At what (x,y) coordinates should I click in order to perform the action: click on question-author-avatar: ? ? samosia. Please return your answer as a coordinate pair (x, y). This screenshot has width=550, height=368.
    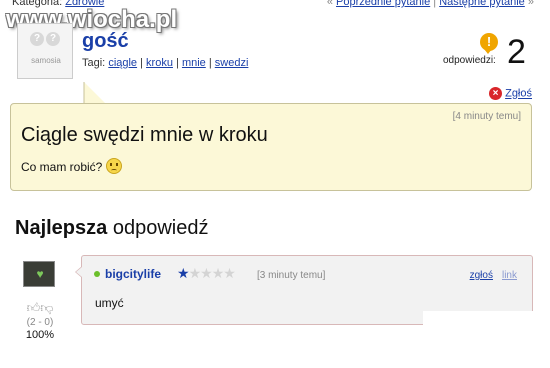
    Looking at the image, I should click on (45, 51).